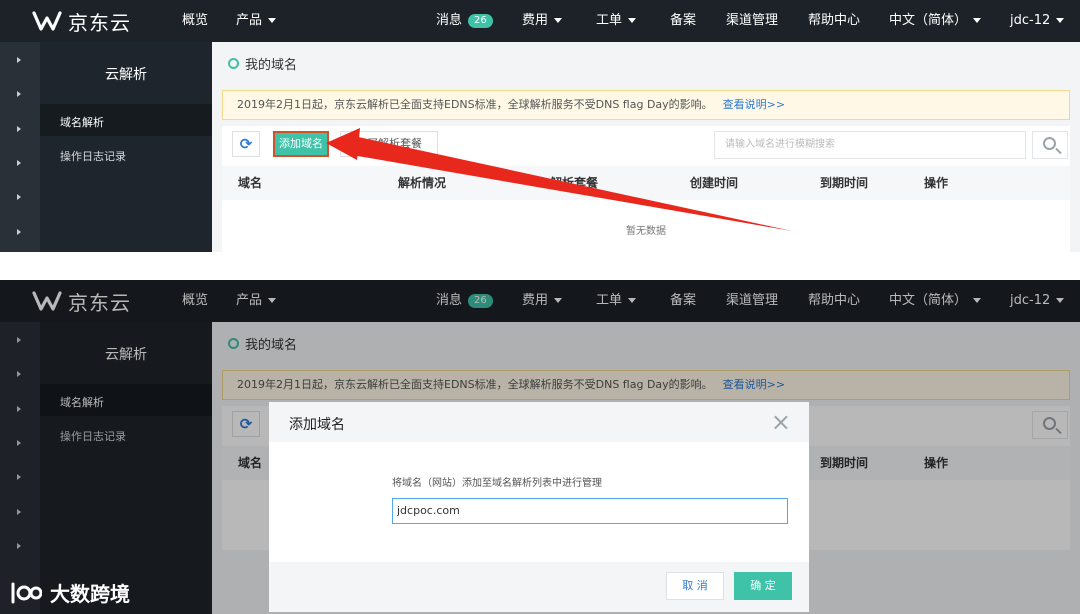 The height and width of the screenshot is (614, 1080). What do you see at coordinates (646, 231) in the screenshot?
I see `empty-state-text: 暂无数据` at bounding box center [646, 231].